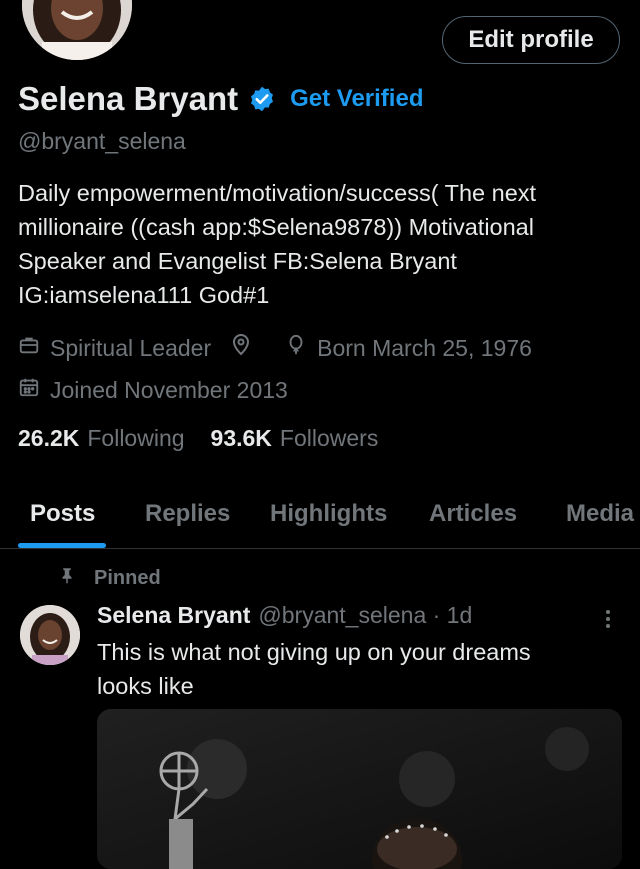  I want to click on followers-link: 93.6K Followers, so click(295, 438).